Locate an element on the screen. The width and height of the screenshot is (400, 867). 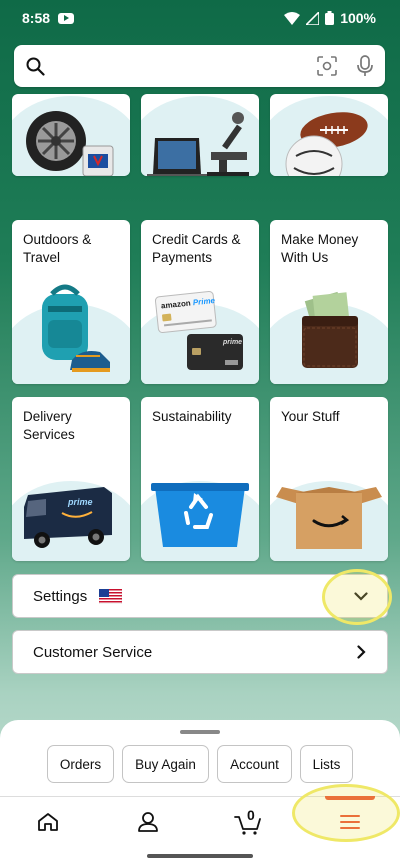
lists-button: Lists is located at coordinates (326, 764).